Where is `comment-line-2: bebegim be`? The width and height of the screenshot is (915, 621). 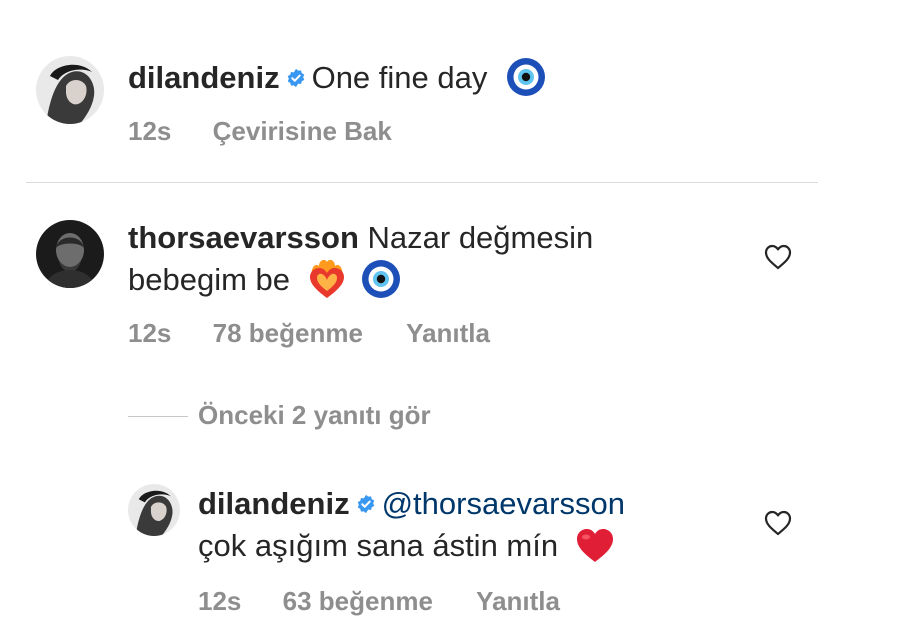 comment-line-2: bebegim be is located at coordinates (264, 281).